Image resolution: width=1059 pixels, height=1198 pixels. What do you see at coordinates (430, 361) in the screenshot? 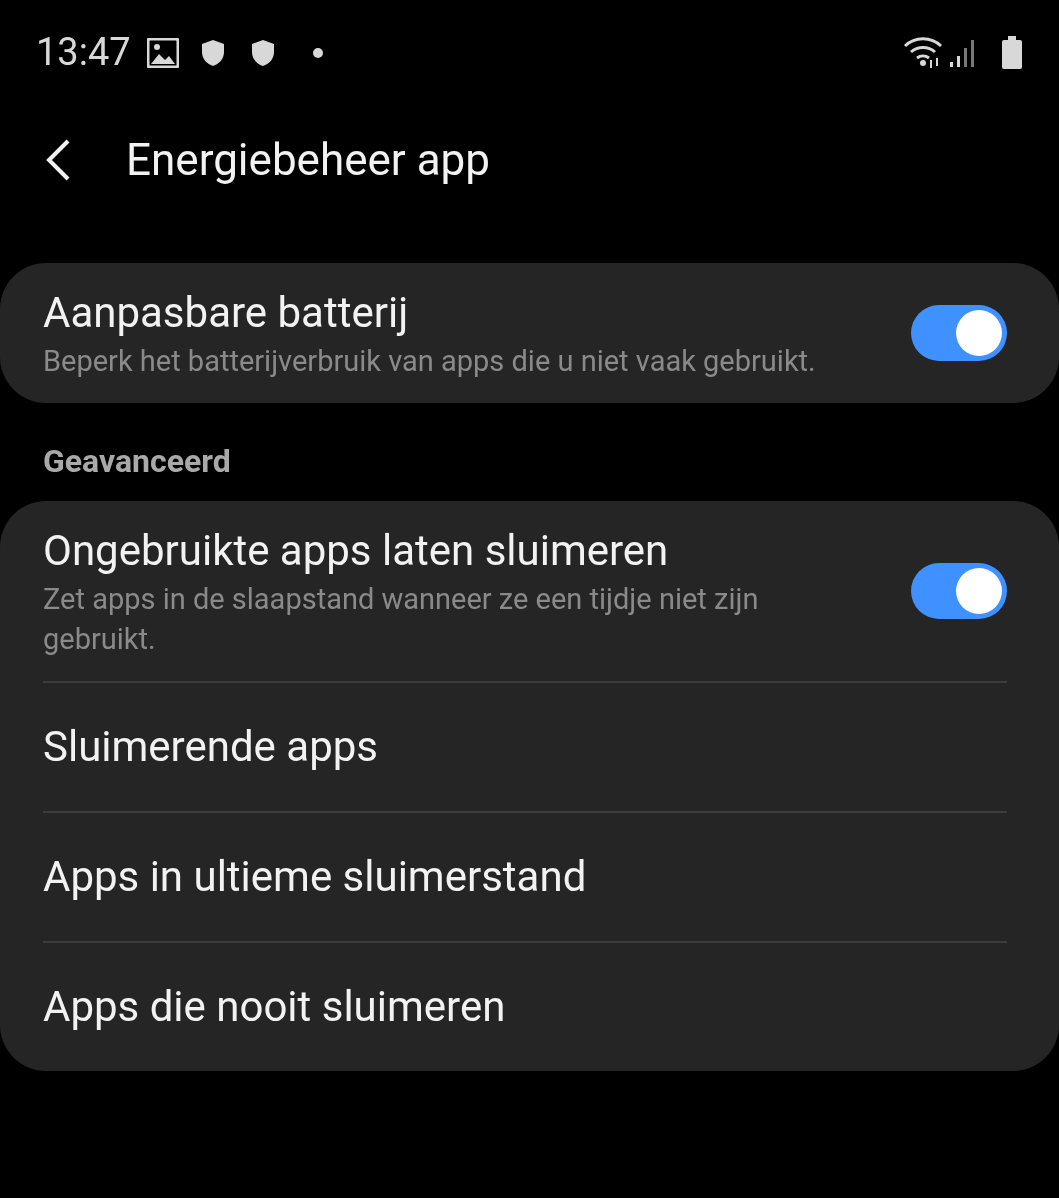
I see `setting-description: Beperk het batterijverbruik van apps die u niet vaak gebruikt.` at bounding box center [430, 361].